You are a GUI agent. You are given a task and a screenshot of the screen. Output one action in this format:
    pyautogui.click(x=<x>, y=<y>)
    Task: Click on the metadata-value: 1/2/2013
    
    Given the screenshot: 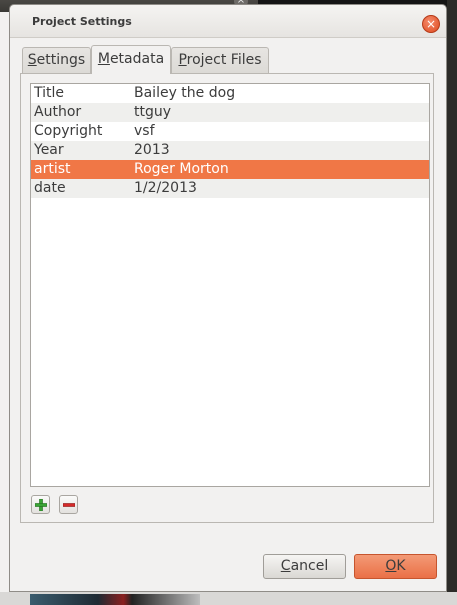 What is the action you would take?
    pyautogui.click(x=165, y=188)
    